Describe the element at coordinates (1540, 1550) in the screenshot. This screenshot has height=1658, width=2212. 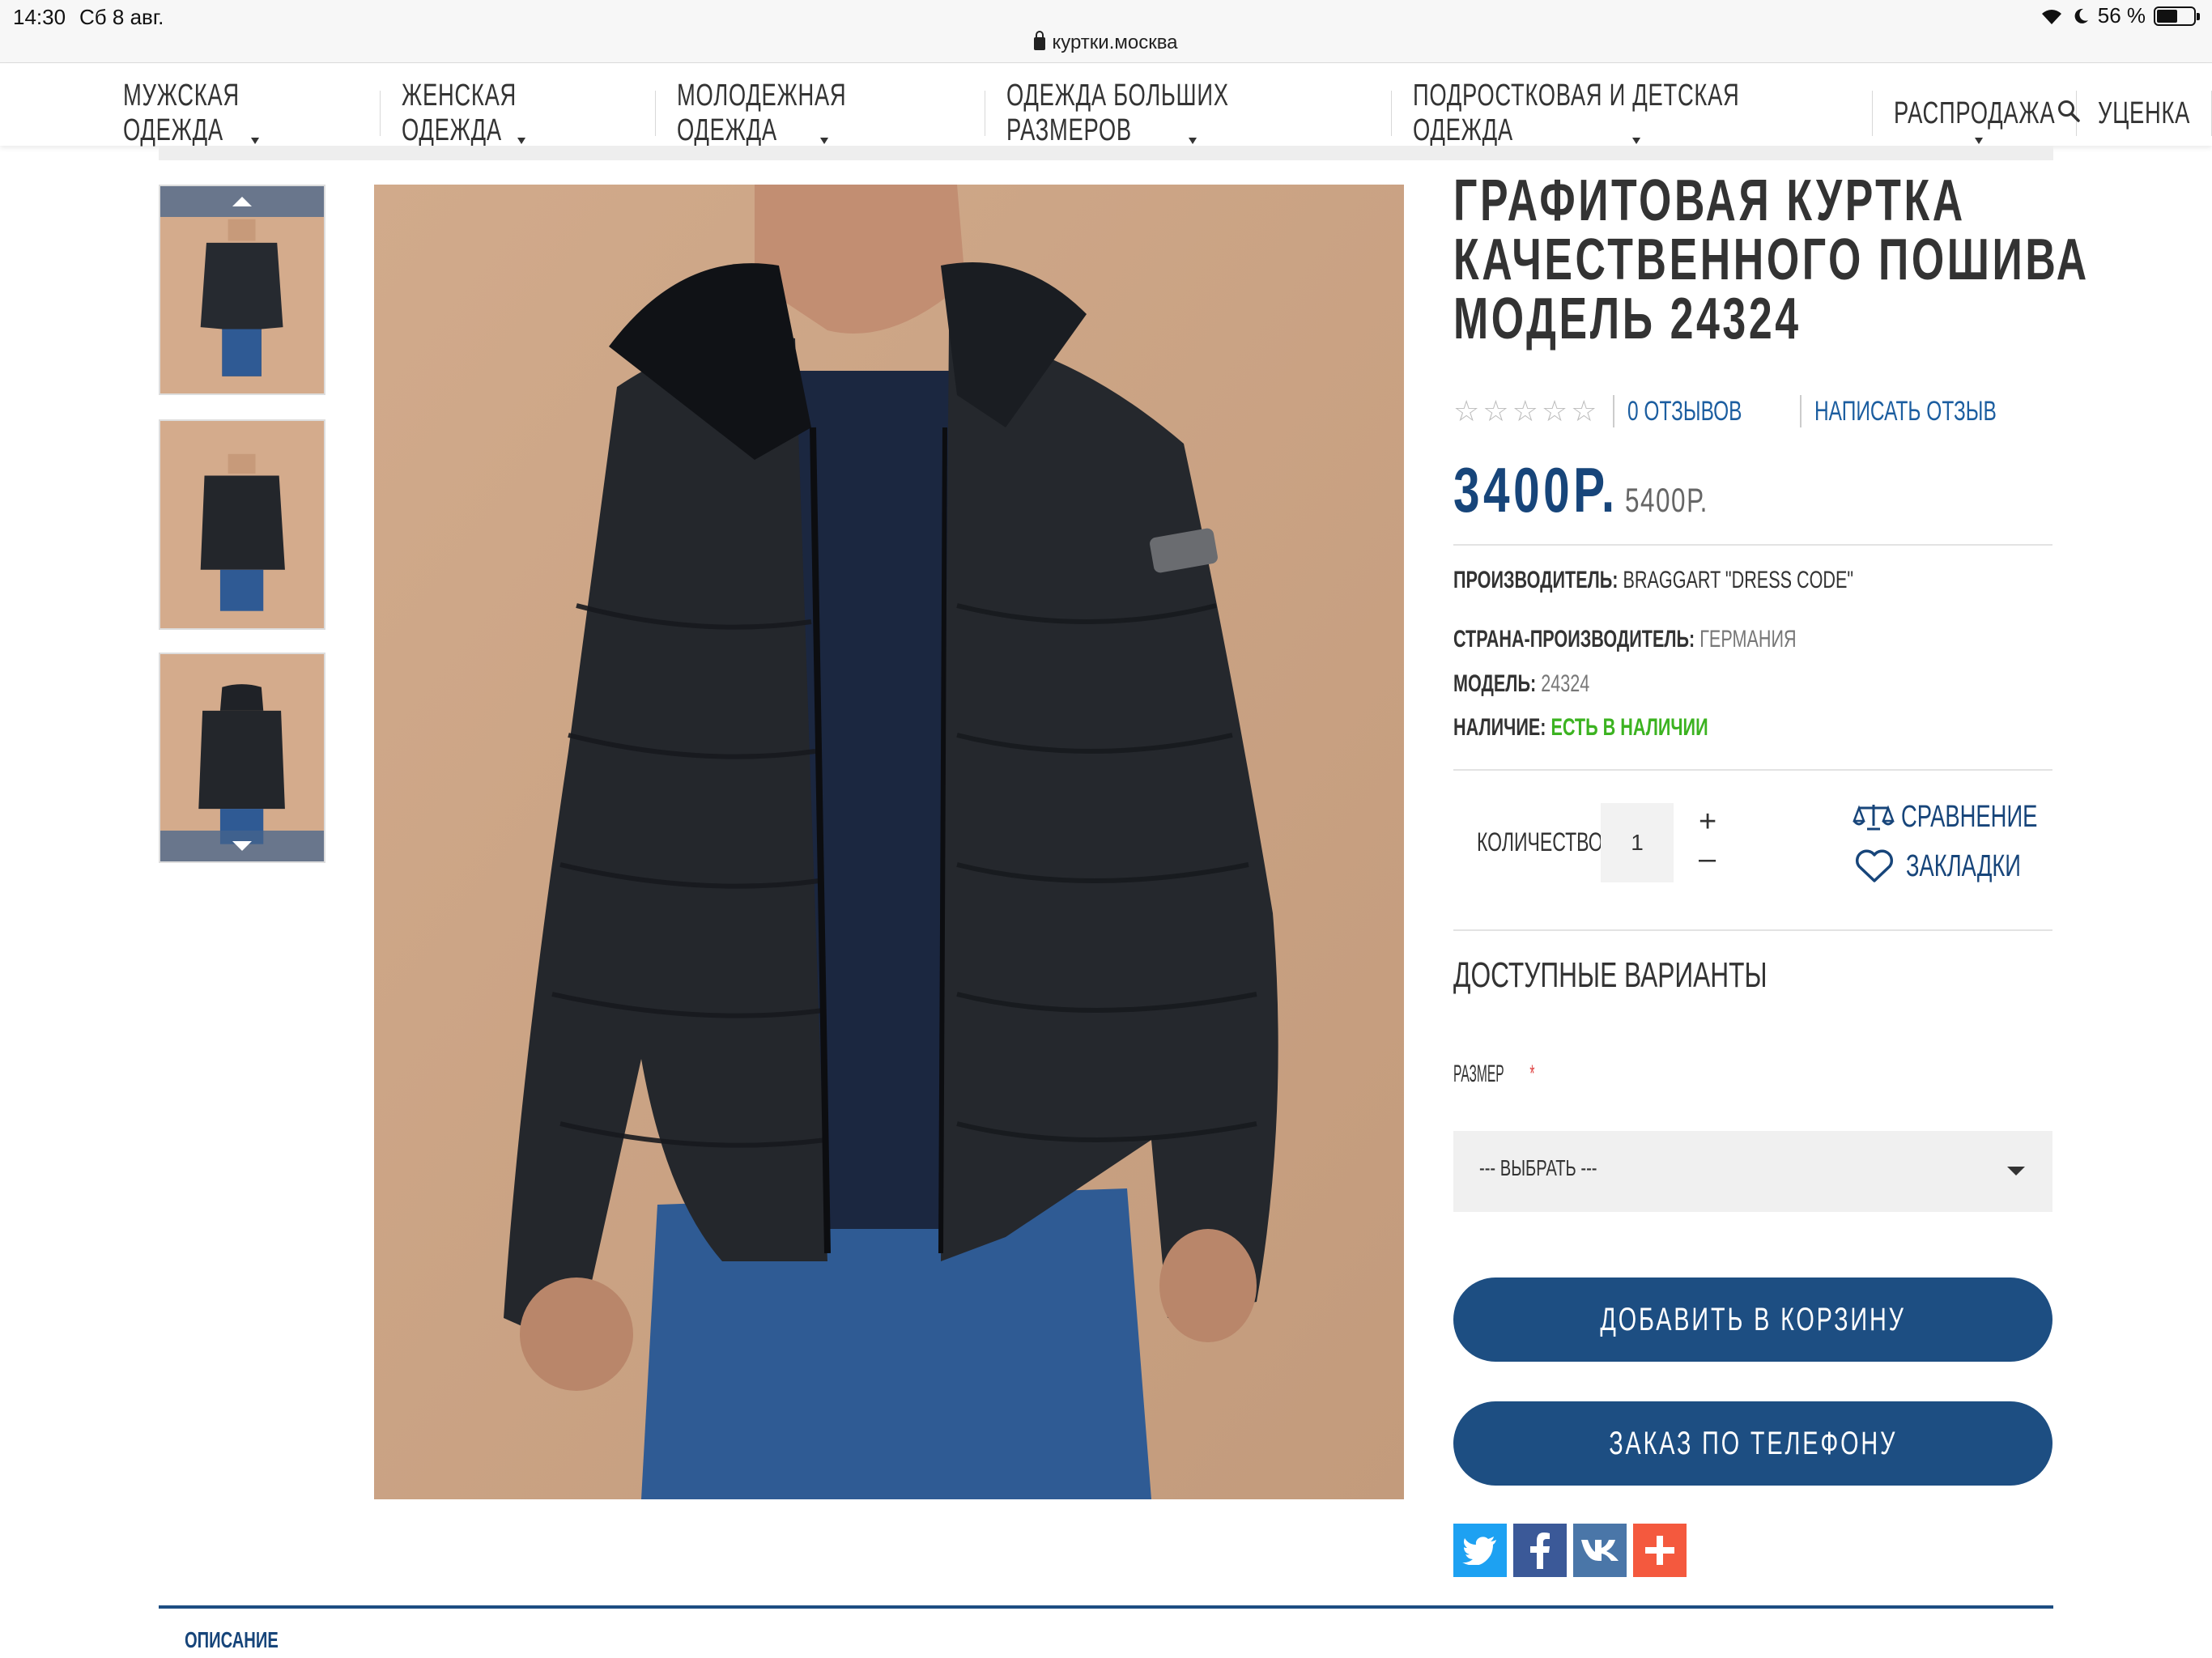
I see `facebook-icon` at that location.